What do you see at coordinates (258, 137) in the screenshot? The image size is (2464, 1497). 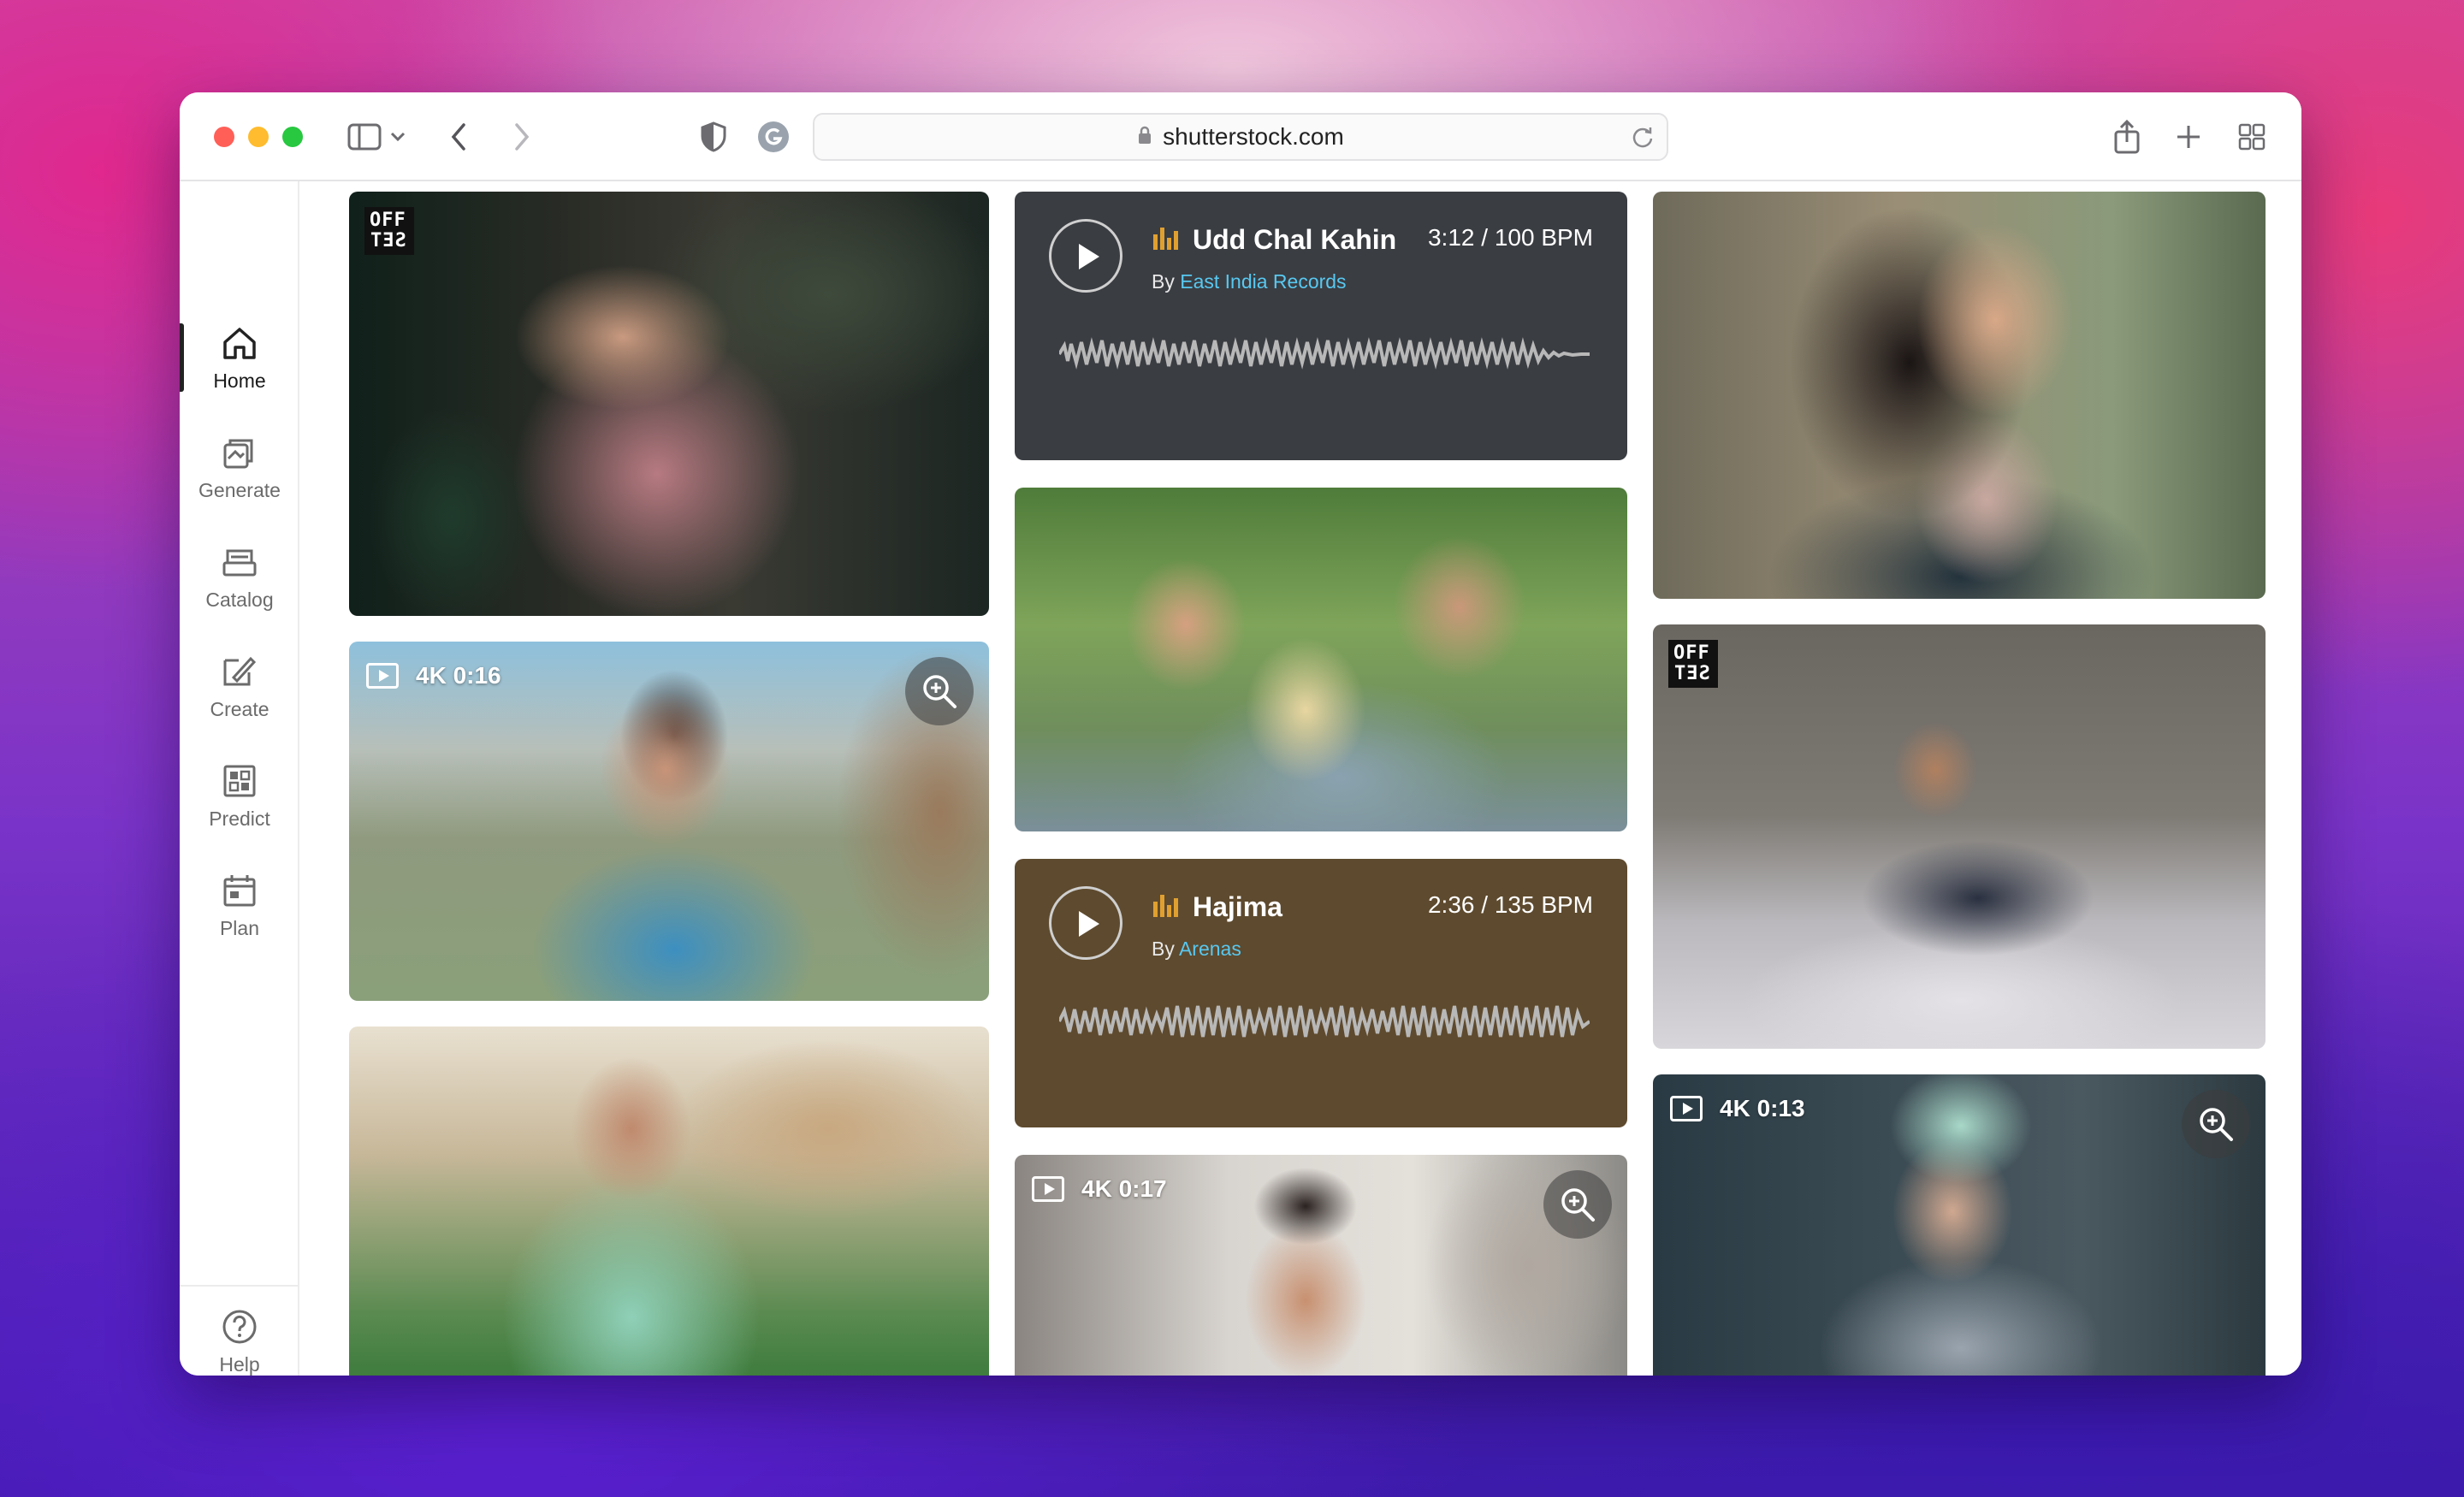 I see `minimize-window-button` at bounding box center [258, 137].